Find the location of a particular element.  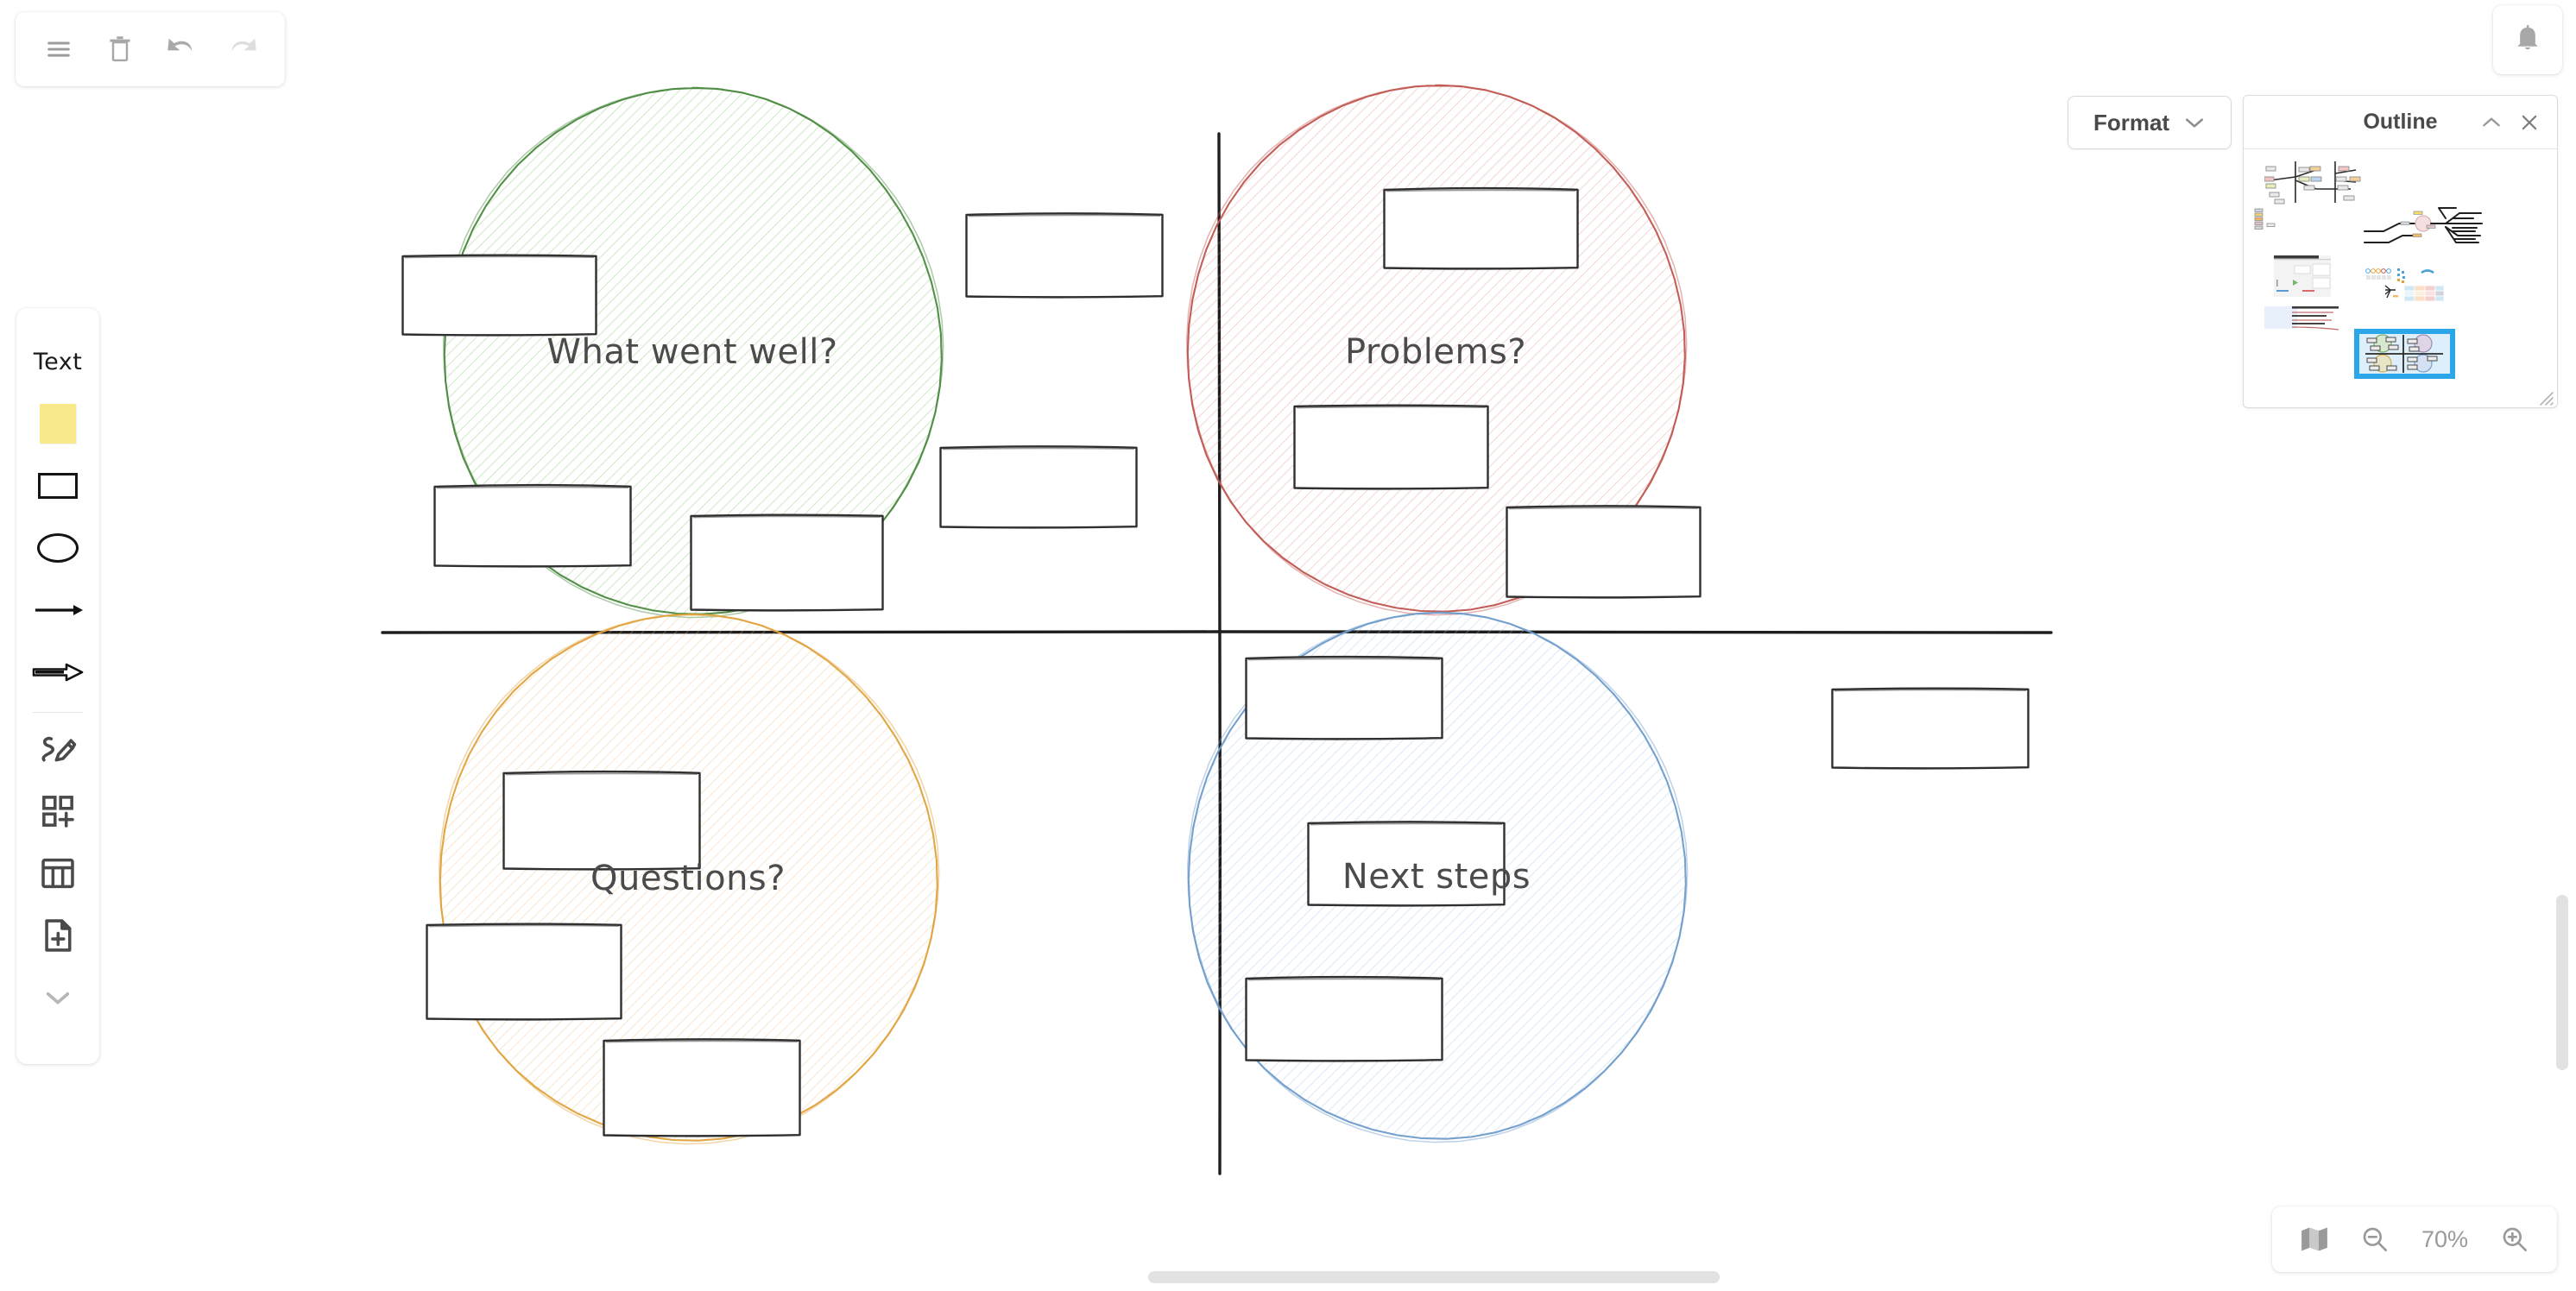

undo-icon is located at coordinates (179, 45).